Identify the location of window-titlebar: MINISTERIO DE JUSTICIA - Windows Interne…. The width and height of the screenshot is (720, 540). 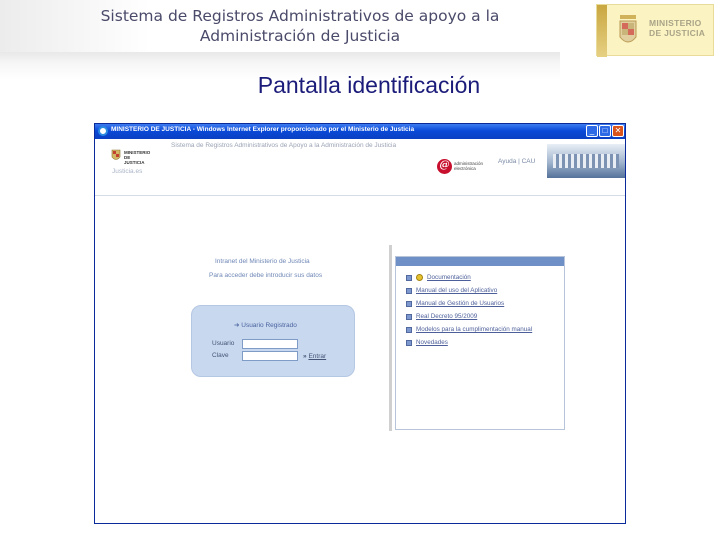
(360, 131).